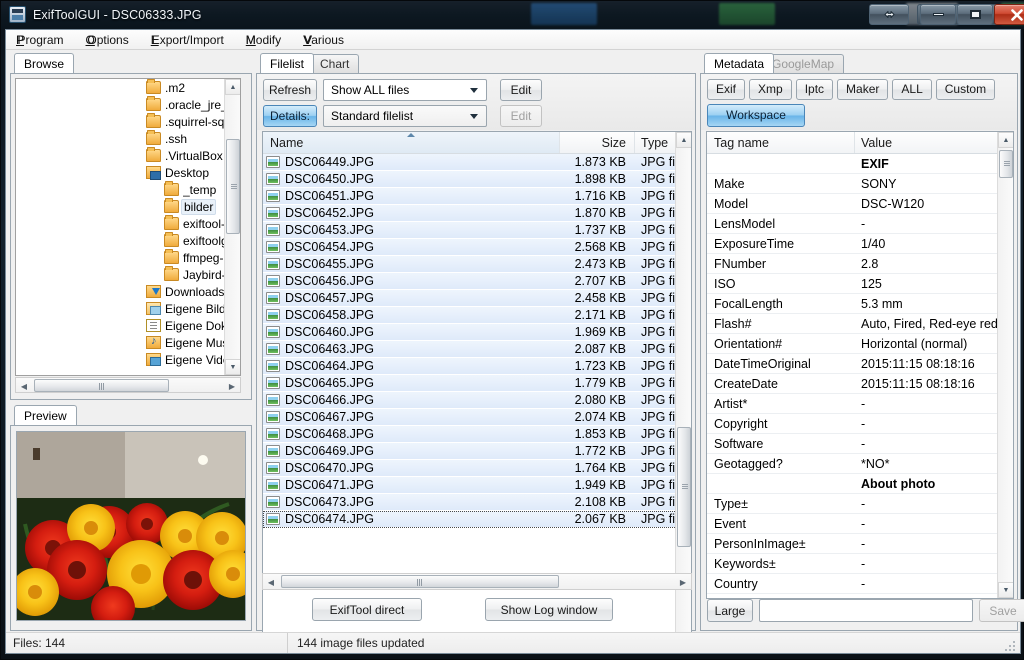 The image size is (1024, 660). What do you see at coordinates (477, 349) in the screenshot?
I see `table-row: DSC06463.JPG 2.087 KB JPG file` at bounding box center [477, 349].